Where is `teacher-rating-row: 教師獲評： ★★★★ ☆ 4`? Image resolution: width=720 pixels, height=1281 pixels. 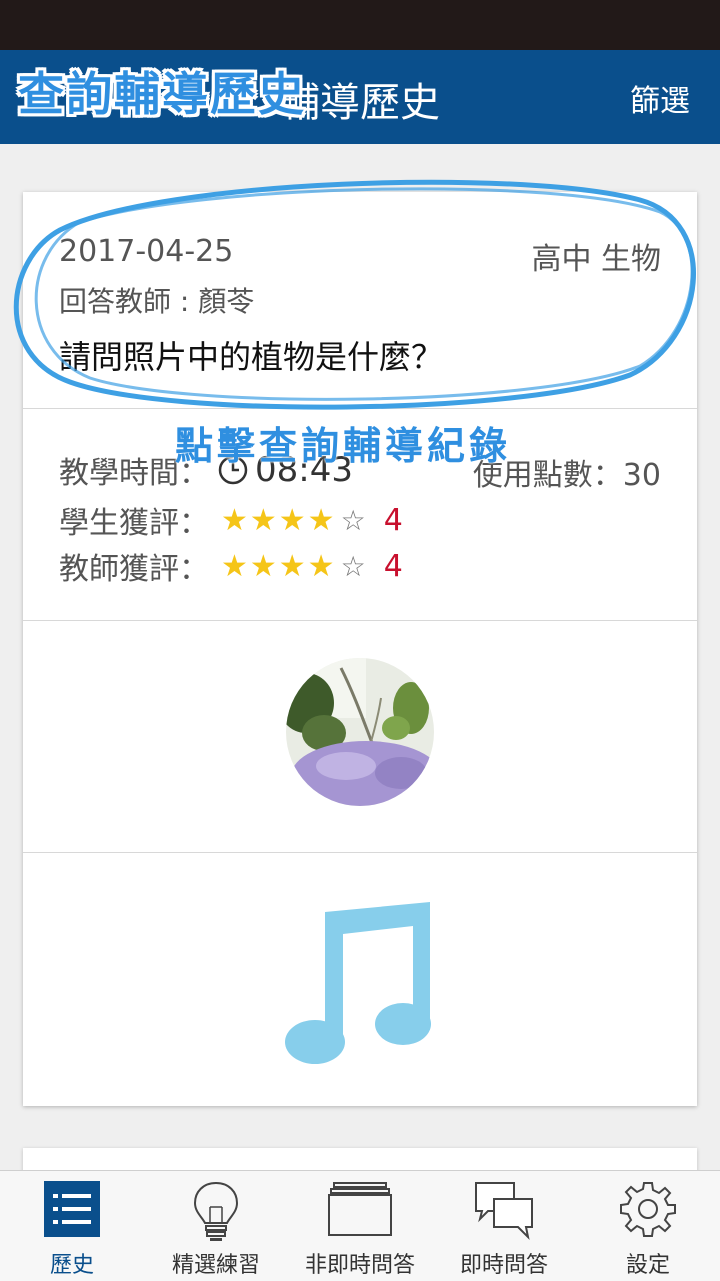 teacher-rating-row: 教師獲評： ★★★★ ☆ 4 is located at coordinates (231, 566).